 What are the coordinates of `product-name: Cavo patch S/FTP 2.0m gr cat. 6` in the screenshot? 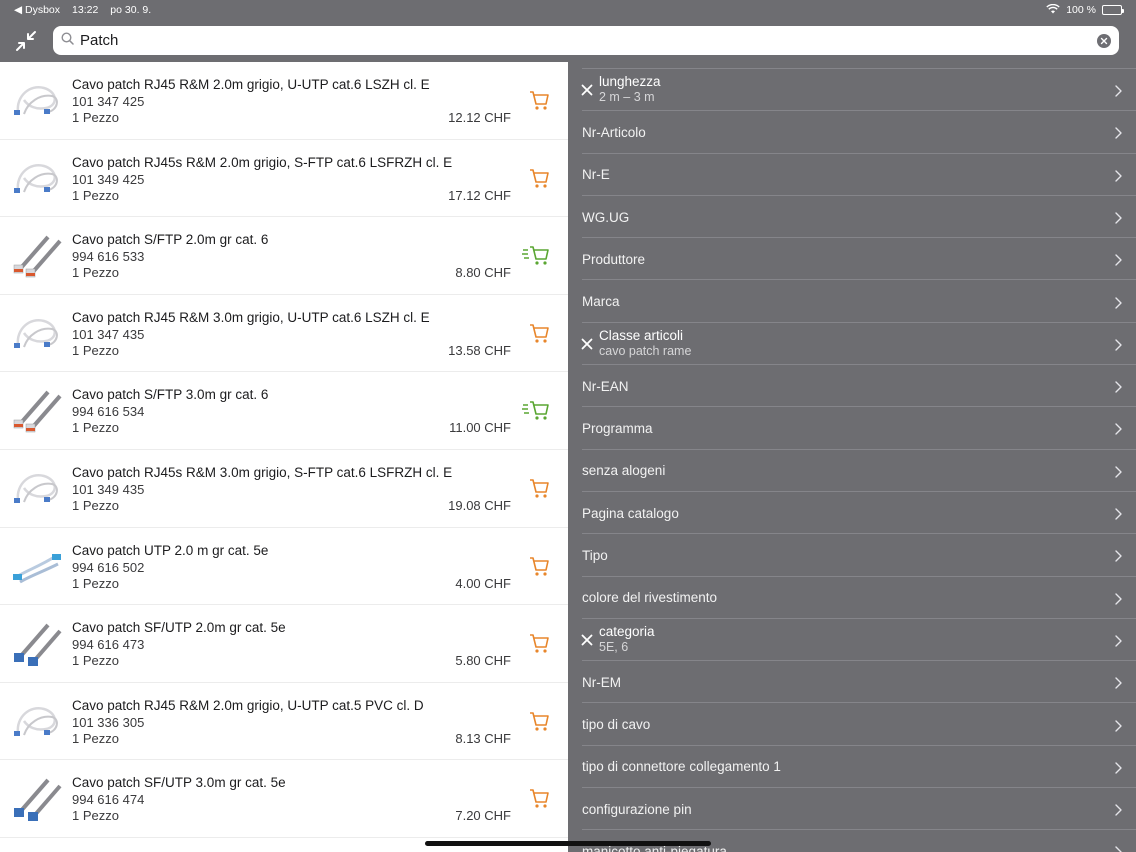 It's located at (170, 240).